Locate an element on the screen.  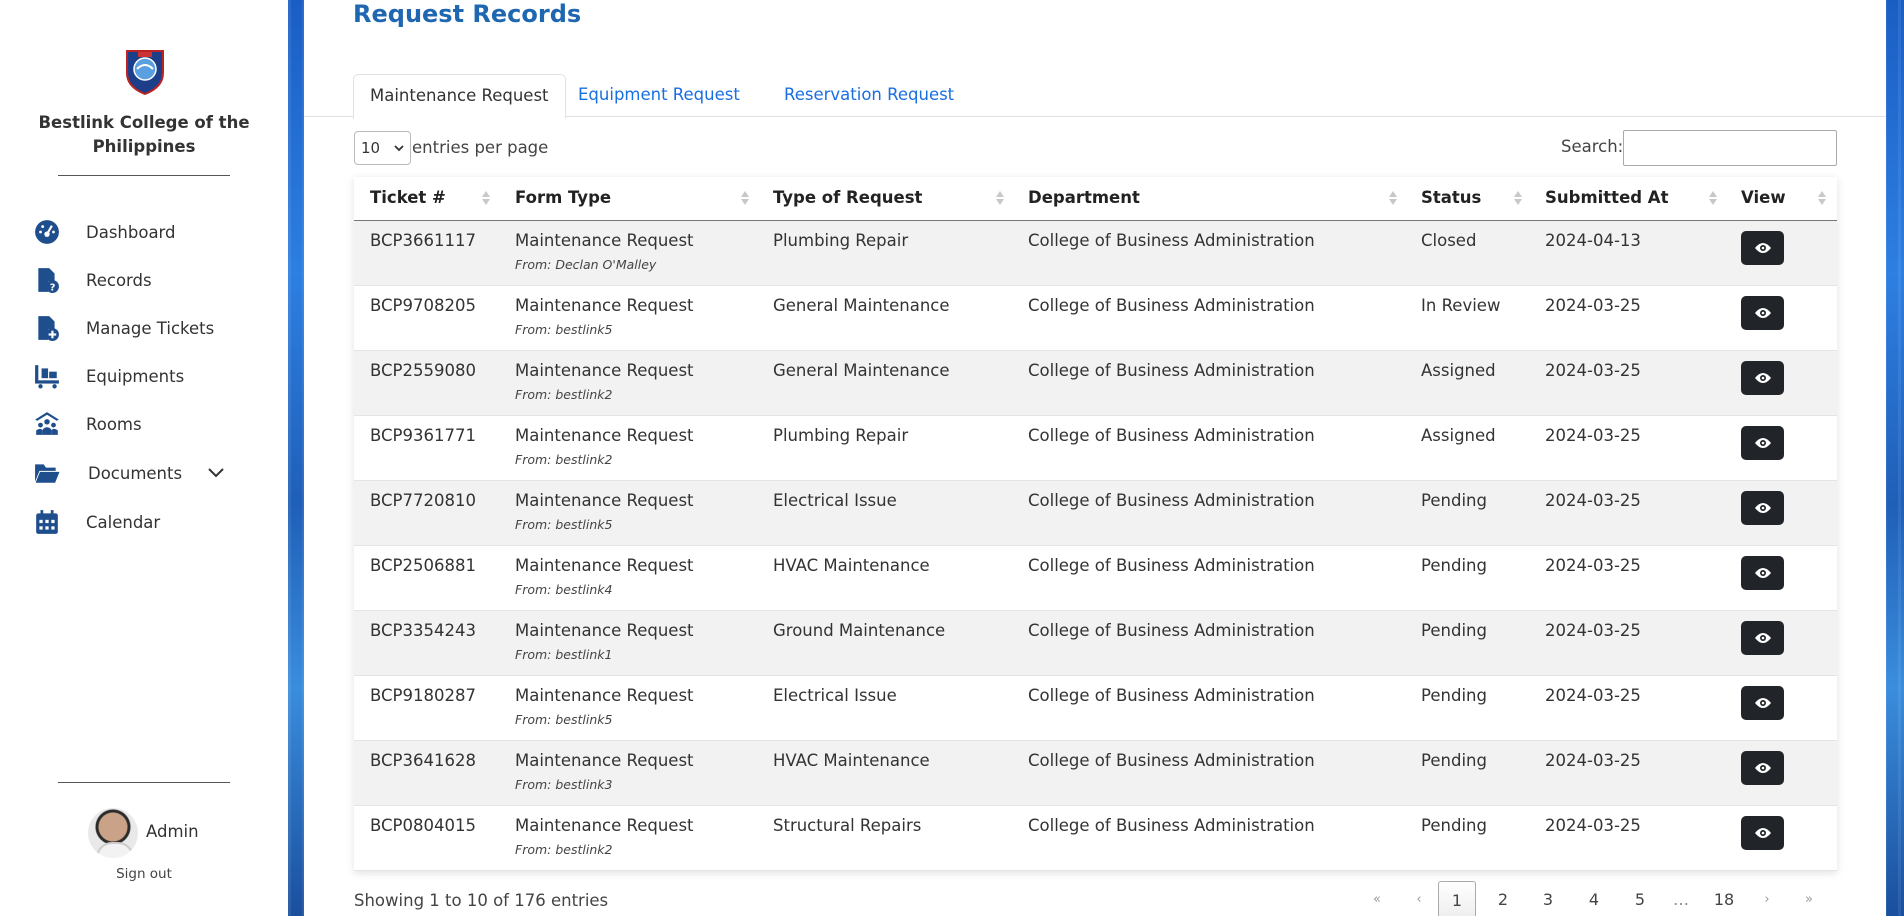
tab-reservation-request: Reservation Request is located at coordinates (869, 95).